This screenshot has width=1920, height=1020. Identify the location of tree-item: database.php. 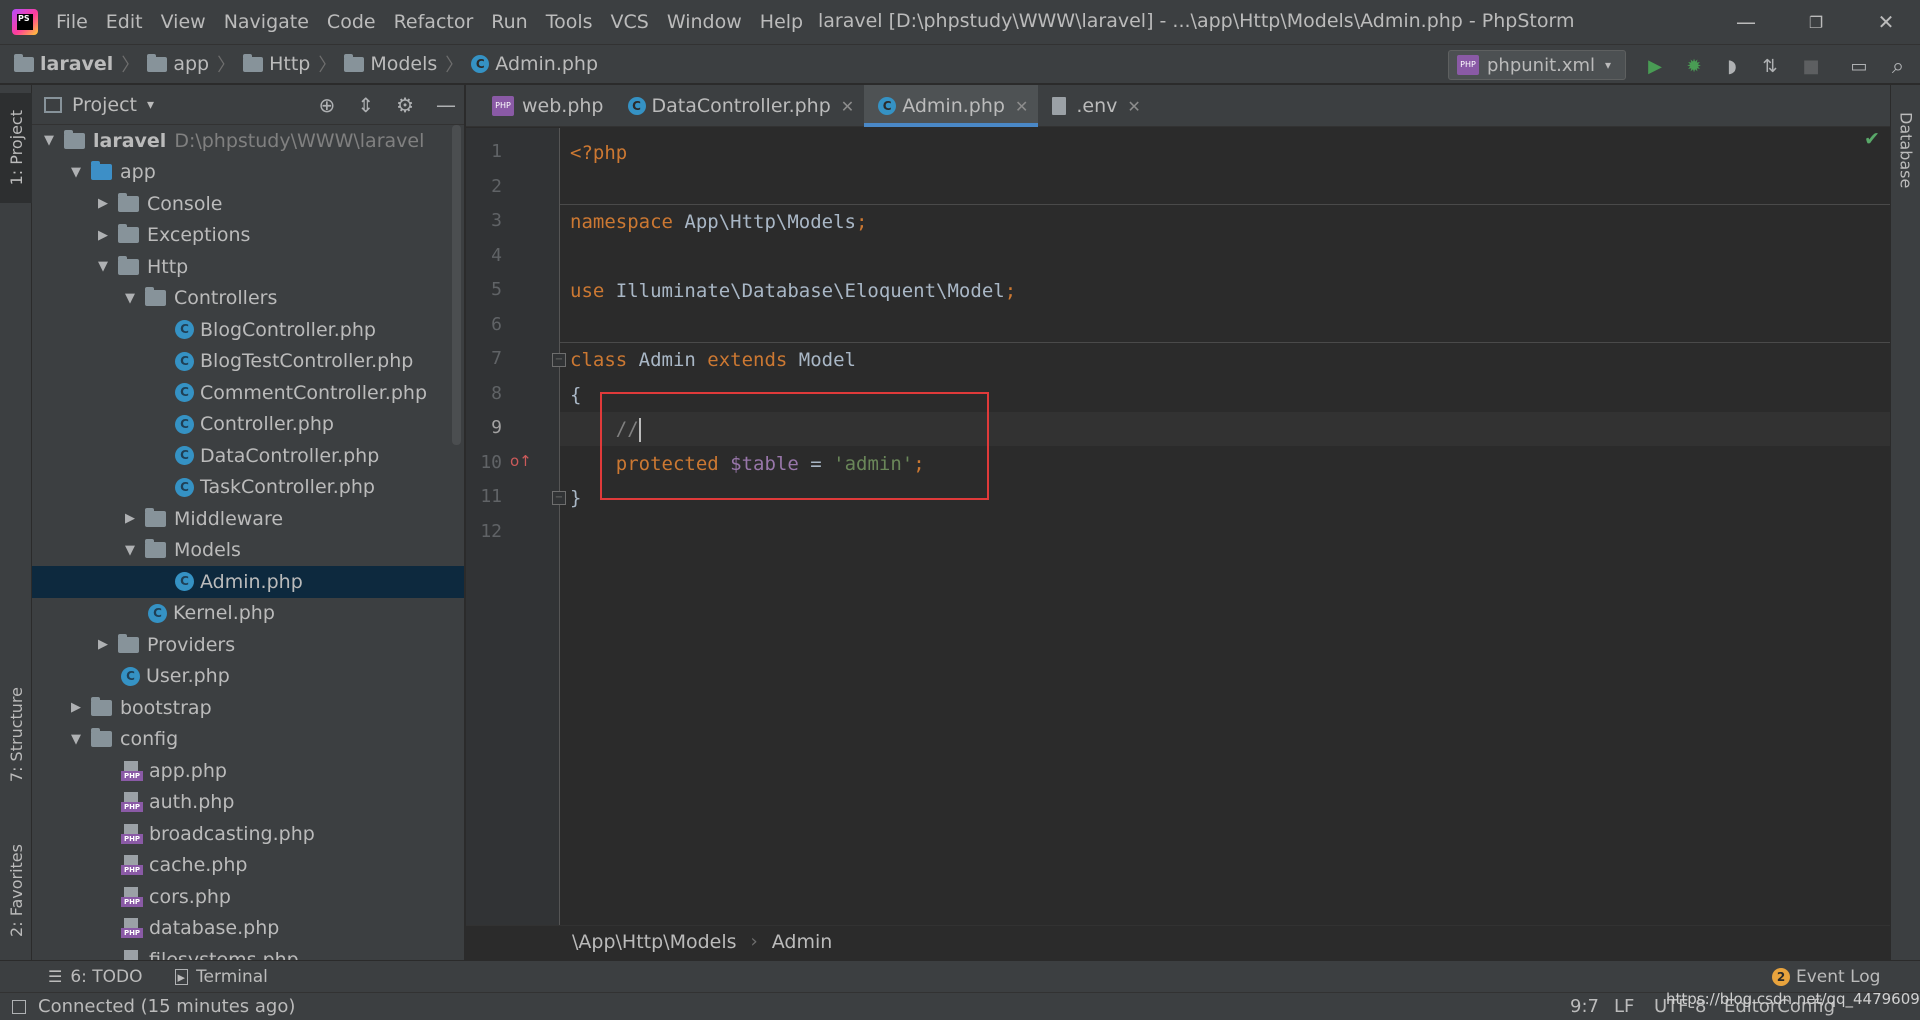
(248, 929).